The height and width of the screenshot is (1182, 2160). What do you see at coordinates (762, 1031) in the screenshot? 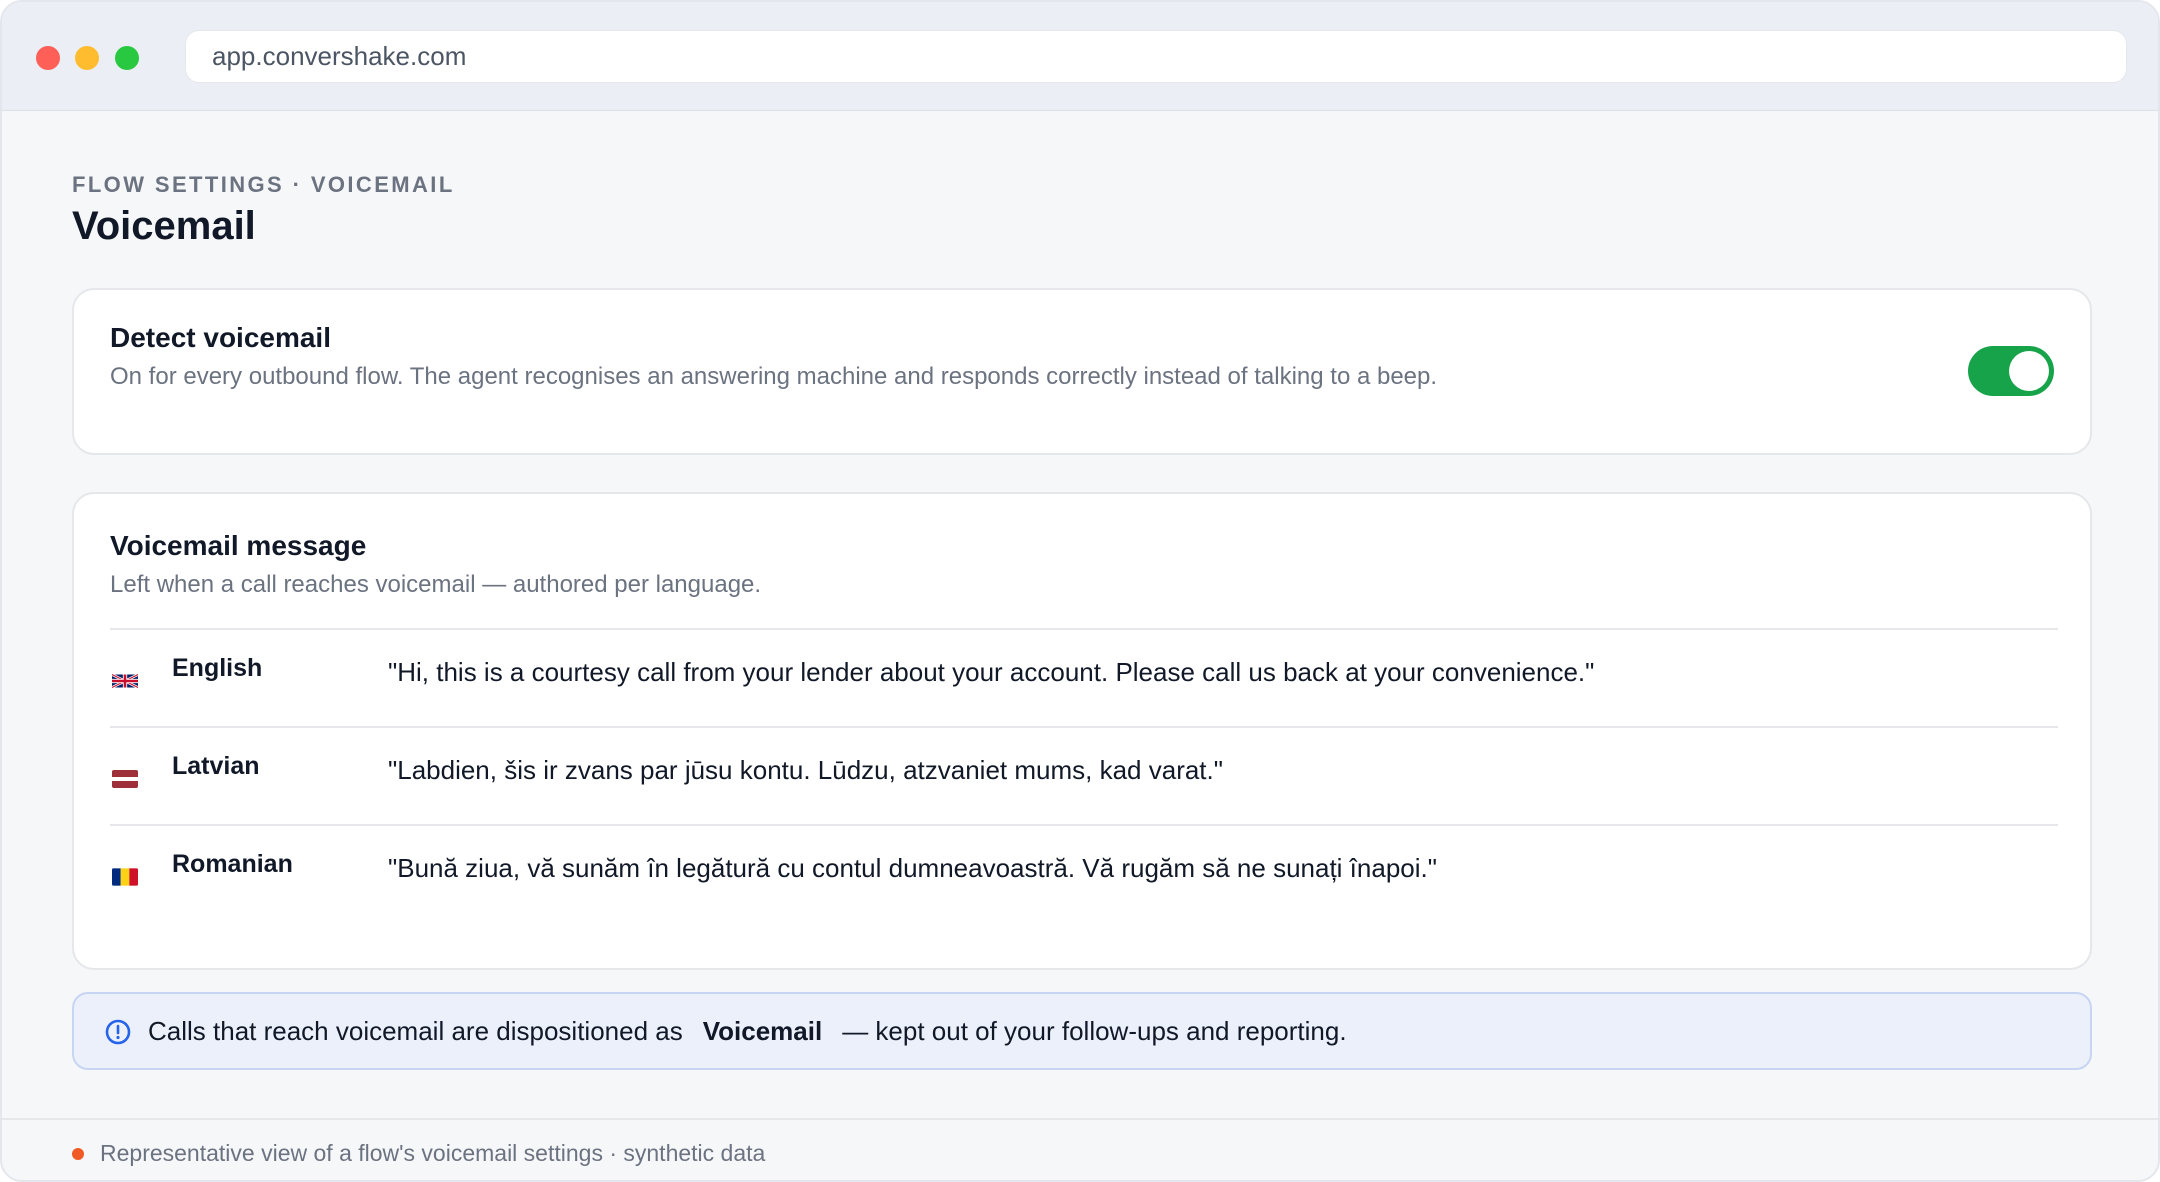
I see `notice-highlight: Voicemail` at bounding box center [762, 1031].